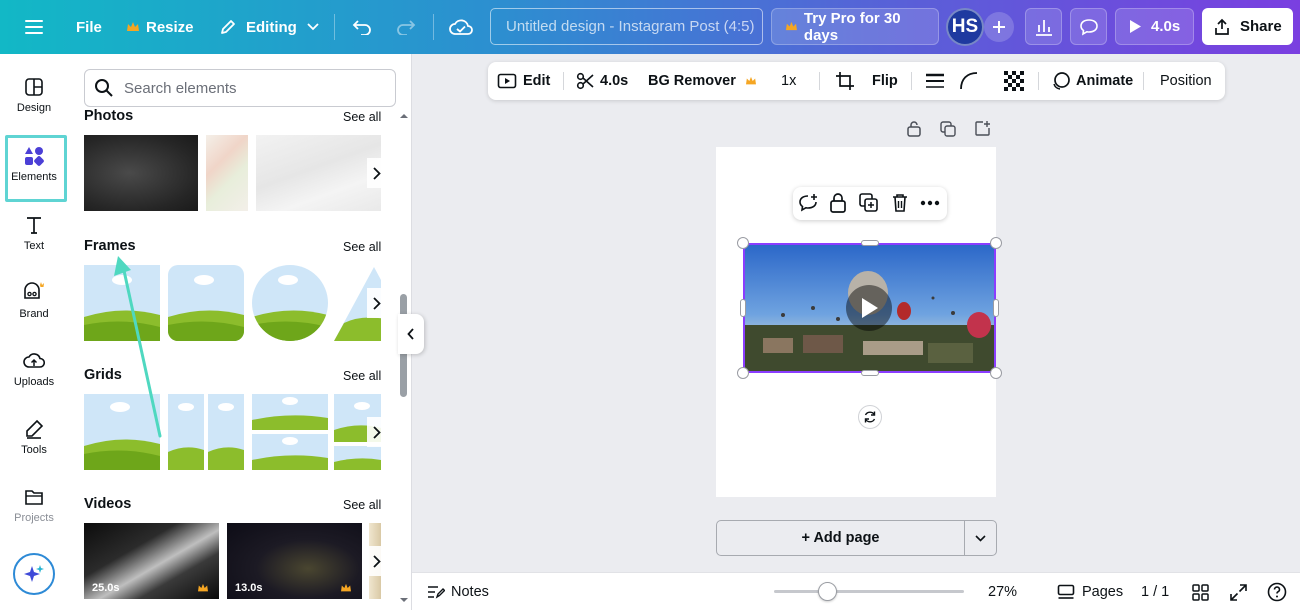 The width and height of the screenshot is (1300, 610). What do you see at coordinates (1002, 591) in the screenshot?
I see `zoom-level-button: 27%` at bounding box center [1002, 591].